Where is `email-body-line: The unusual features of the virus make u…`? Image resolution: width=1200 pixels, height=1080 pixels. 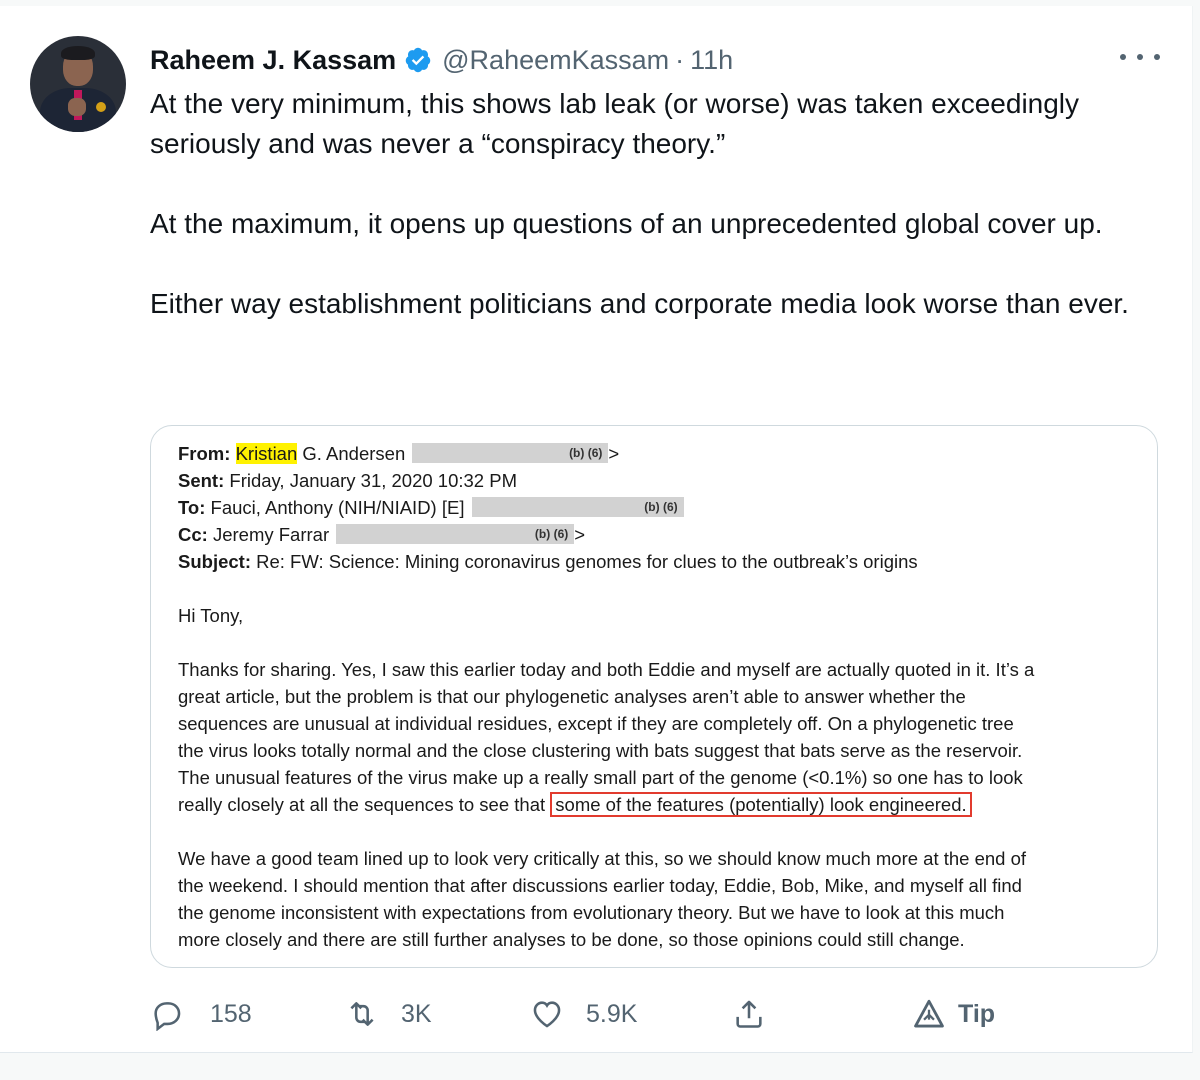 email-body-line: The unusual features of the virus make u… is located at coordinates (600, 777).